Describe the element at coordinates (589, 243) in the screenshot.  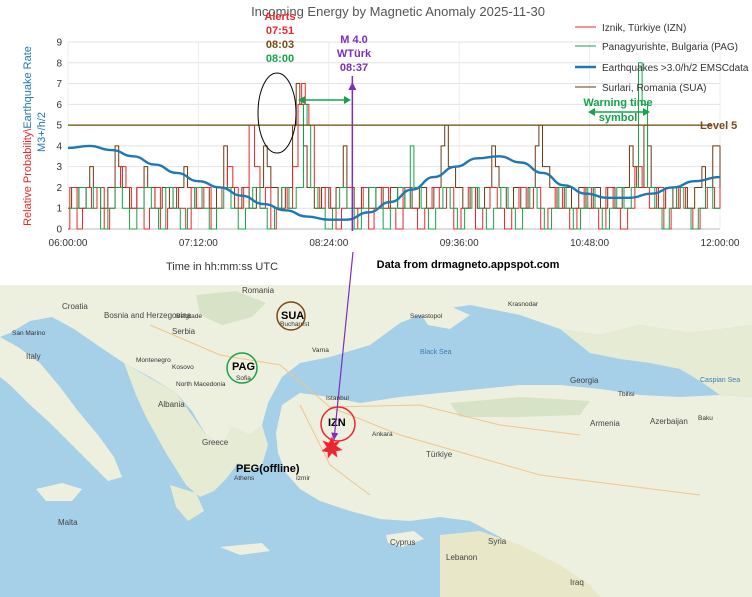
I see `x-tick-label: 10:48:00` at that location.